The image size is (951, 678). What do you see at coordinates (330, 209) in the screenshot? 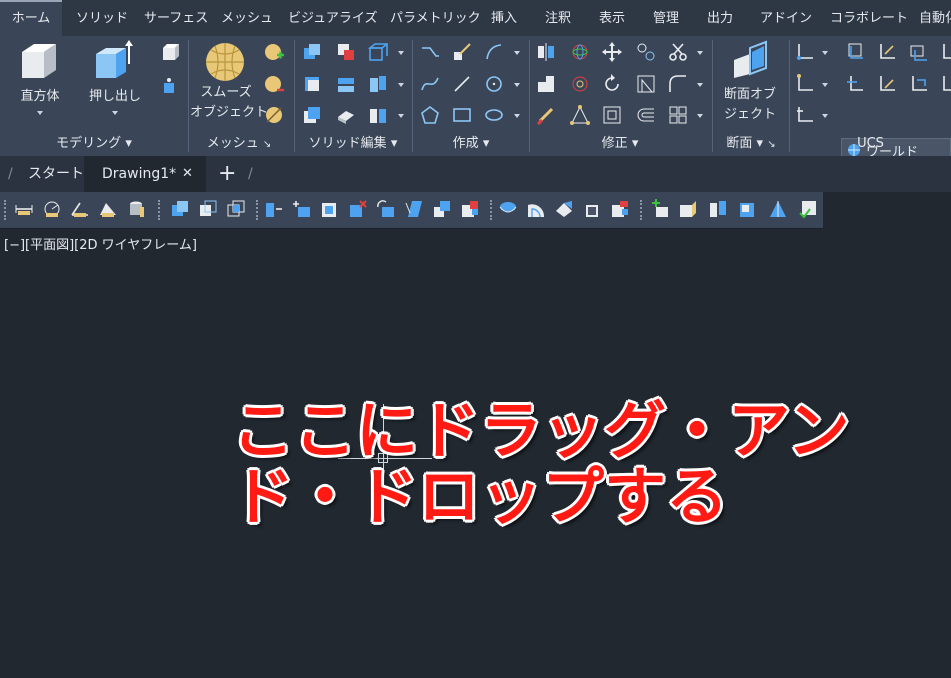
I see `offset-faces-icon` at bounding box center [330, 209].